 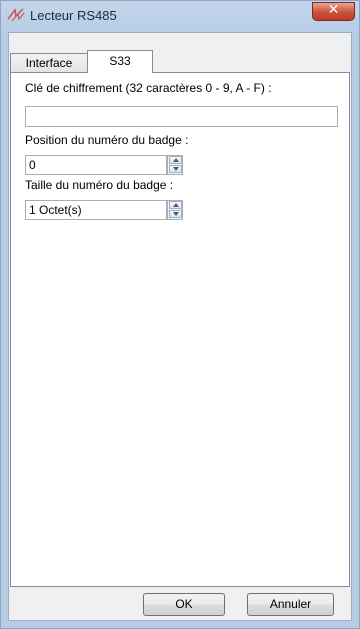 What do you see at coordinates (49, 62) in the screenshot?
I see `tab-interface: Interface` at bounding box center [49, 62].